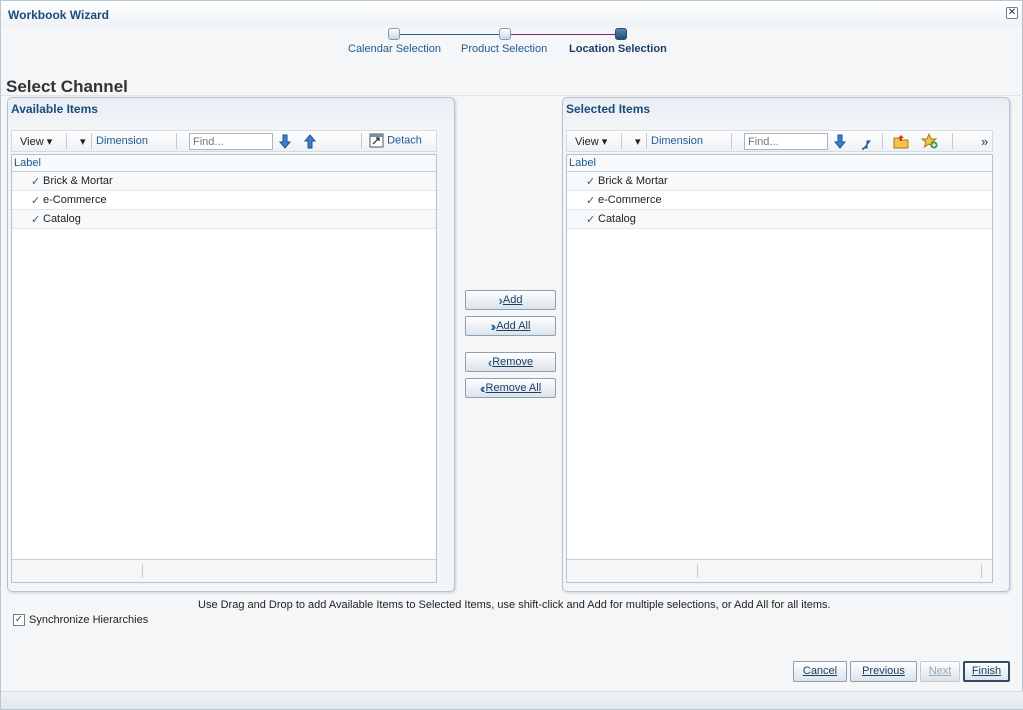 Image resolution: width=1023 pixels, height=710 pixels. I want to click on previous-button: Previous, so click(883, 671).